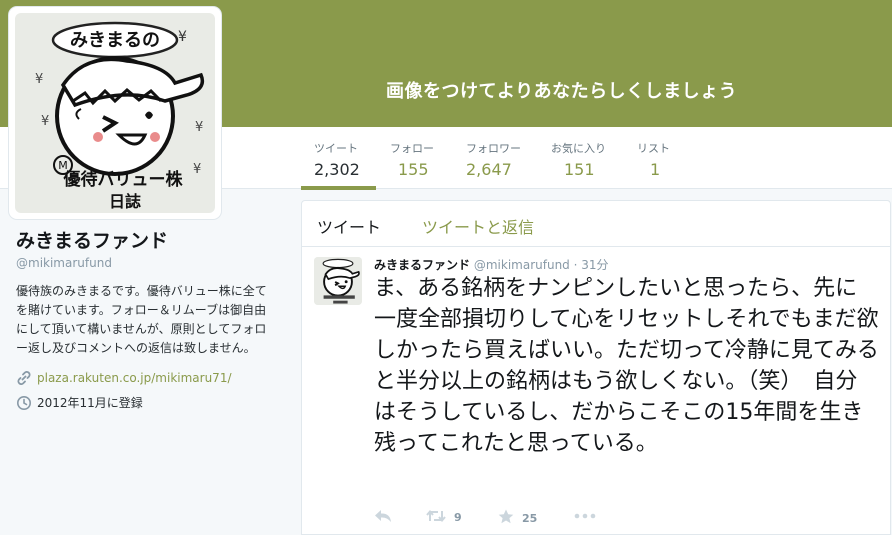  Describe the element at coordinates (522, 265) in the screenshot. I see `tweet-author-handle: @mikimarufund` at that location.